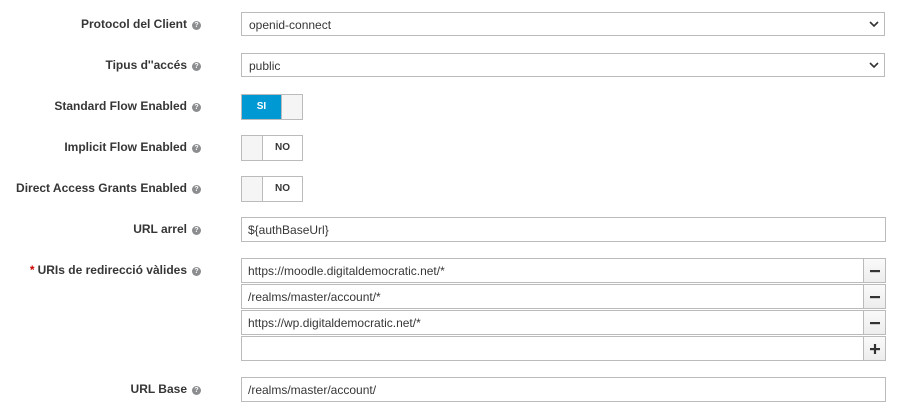 Image resolution: width=901 pixels, height=413 pixels. Describe the element at coordinates (32, 270) in the screenshot. I see `required-marker: *` at that location.